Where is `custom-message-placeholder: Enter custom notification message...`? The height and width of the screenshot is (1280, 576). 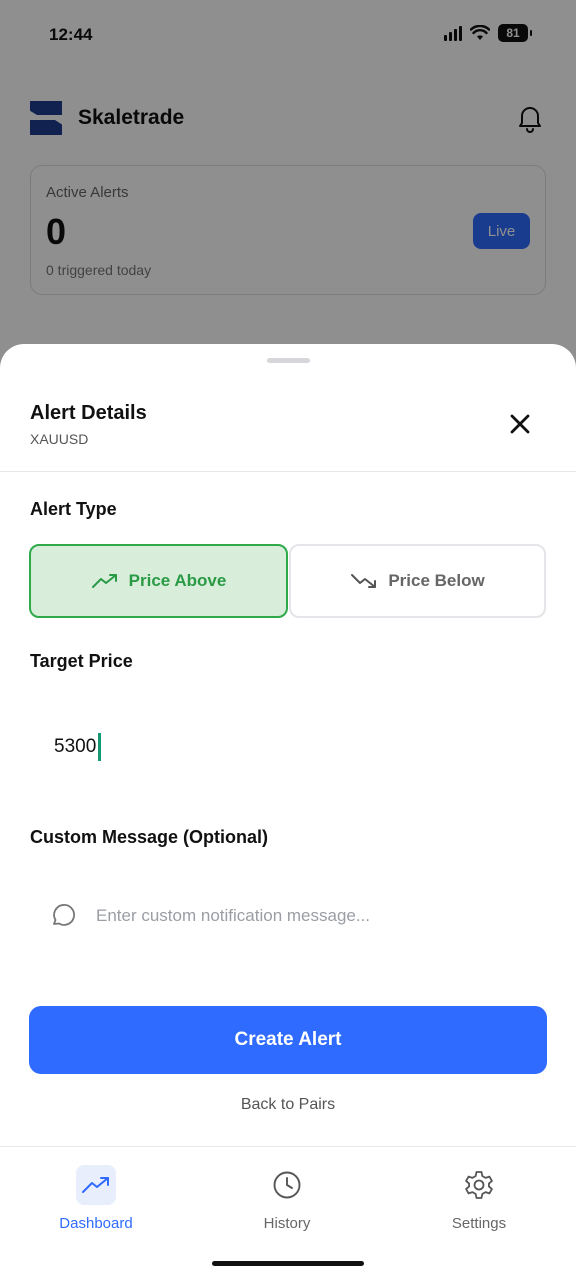 custom-message-placeholder: Enter custom notification message... is located at coordinates (233, 915).